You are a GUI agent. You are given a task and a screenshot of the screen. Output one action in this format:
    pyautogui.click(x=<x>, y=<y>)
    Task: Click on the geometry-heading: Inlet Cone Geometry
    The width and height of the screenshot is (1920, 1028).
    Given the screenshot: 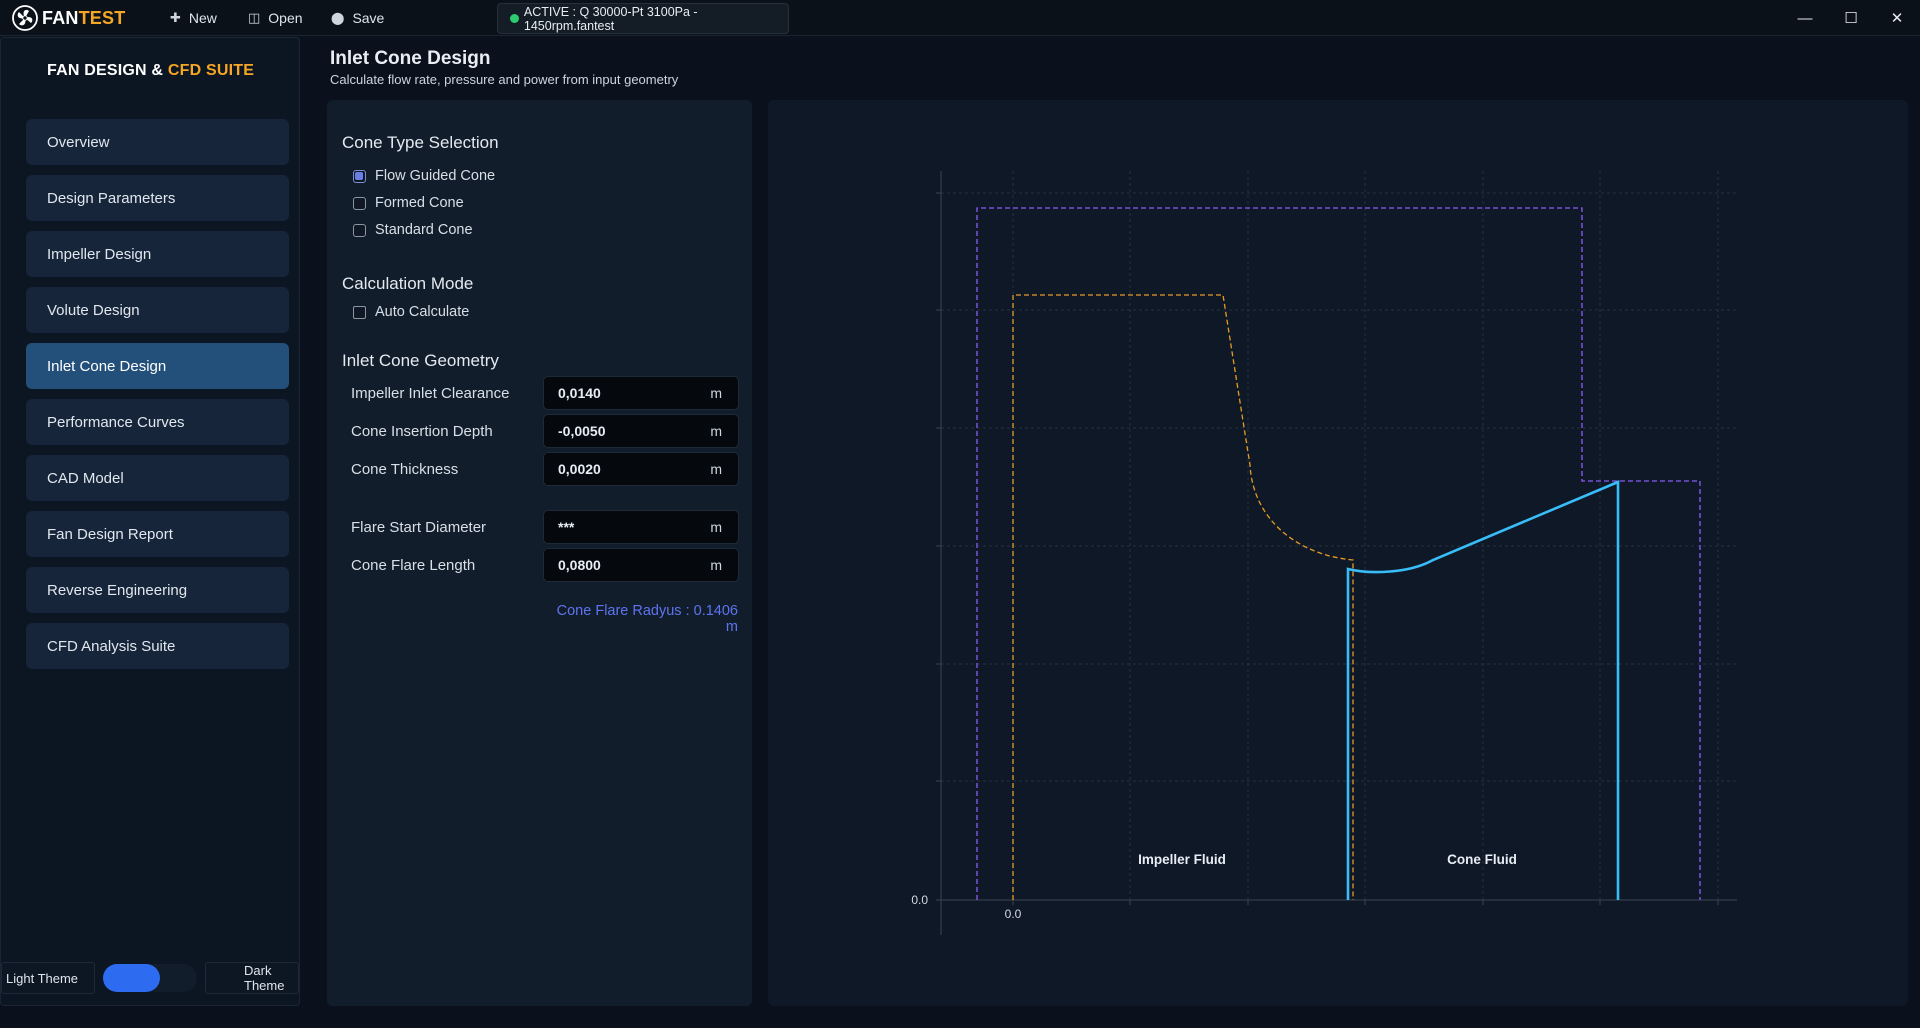 What is the action you would take?
    pyautogui.click(x=420, y=360)
    